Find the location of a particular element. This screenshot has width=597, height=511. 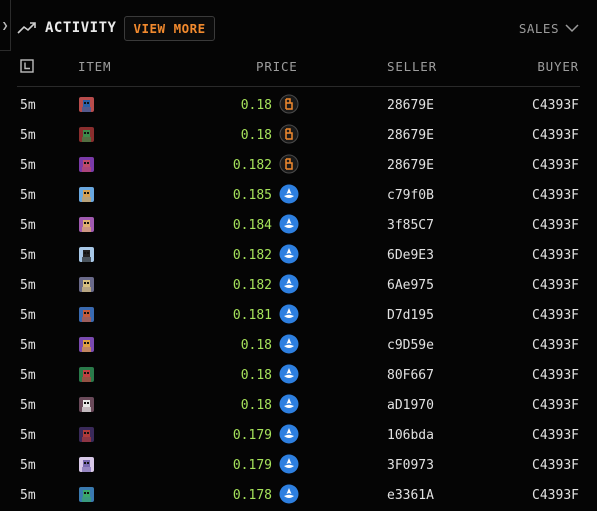

row-seller: e3361A is located at coordinates (410, 495).